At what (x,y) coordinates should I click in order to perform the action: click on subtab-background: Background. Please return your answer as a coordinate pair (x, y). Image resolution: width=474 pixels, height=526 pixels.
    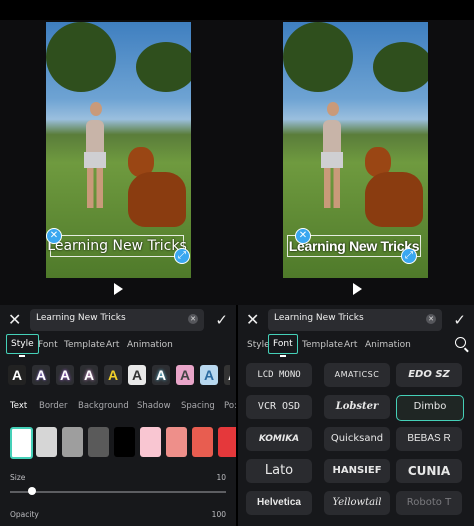
    Looking at the image, I should click on (103, 406).